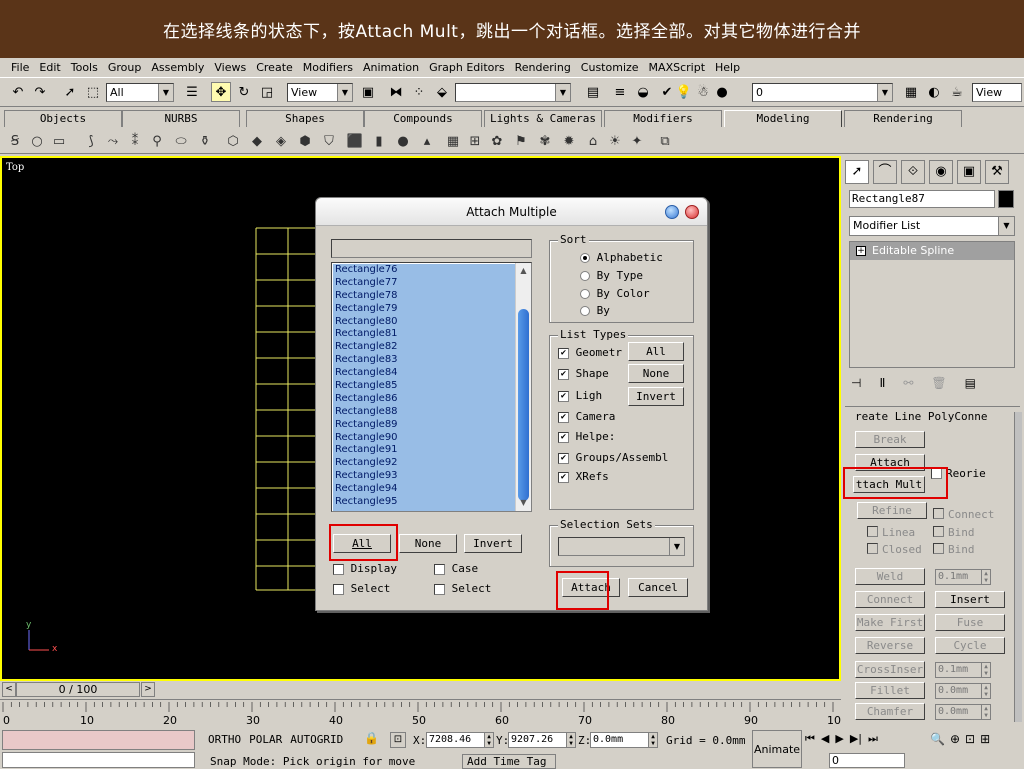 The height and width of the screenshot is (769, 1024). Describe the element at coordinates (420, 690) in the screenshot. I see `time-slider: < 0 / 100 >` at that location.